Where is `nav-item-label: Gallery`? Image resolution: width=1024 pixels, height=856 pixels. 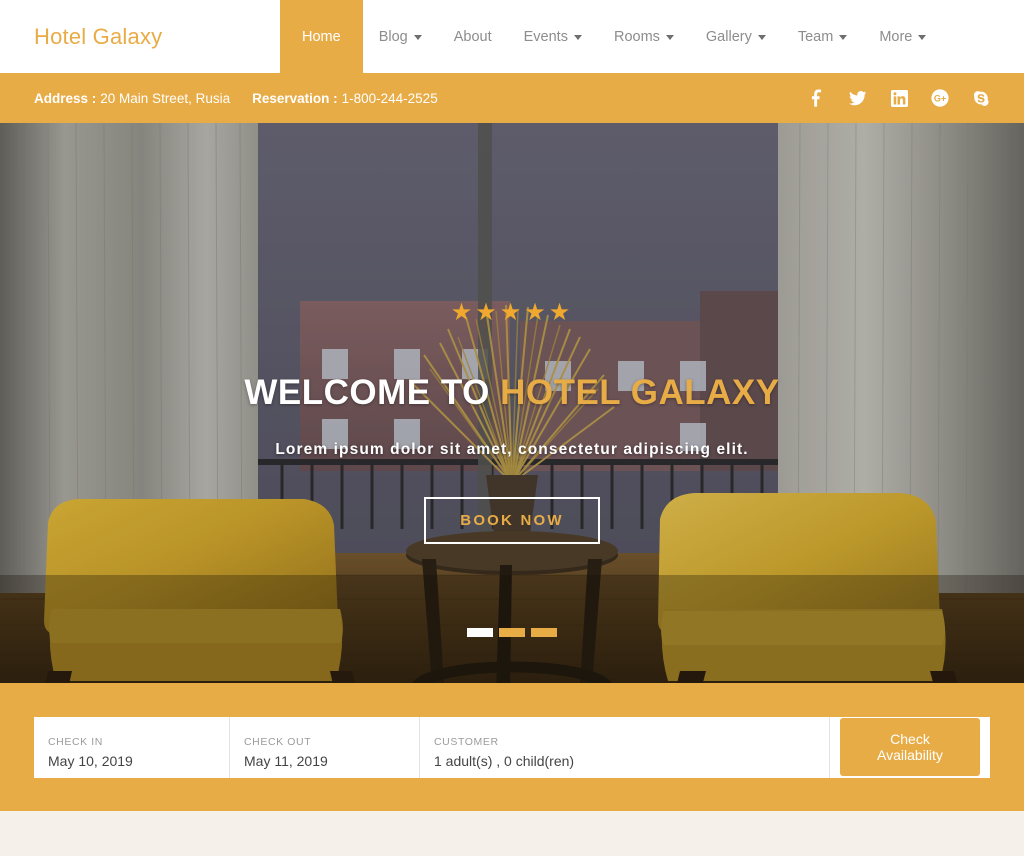 nav-item-label: Gallery is located at coordinates (728, 36).